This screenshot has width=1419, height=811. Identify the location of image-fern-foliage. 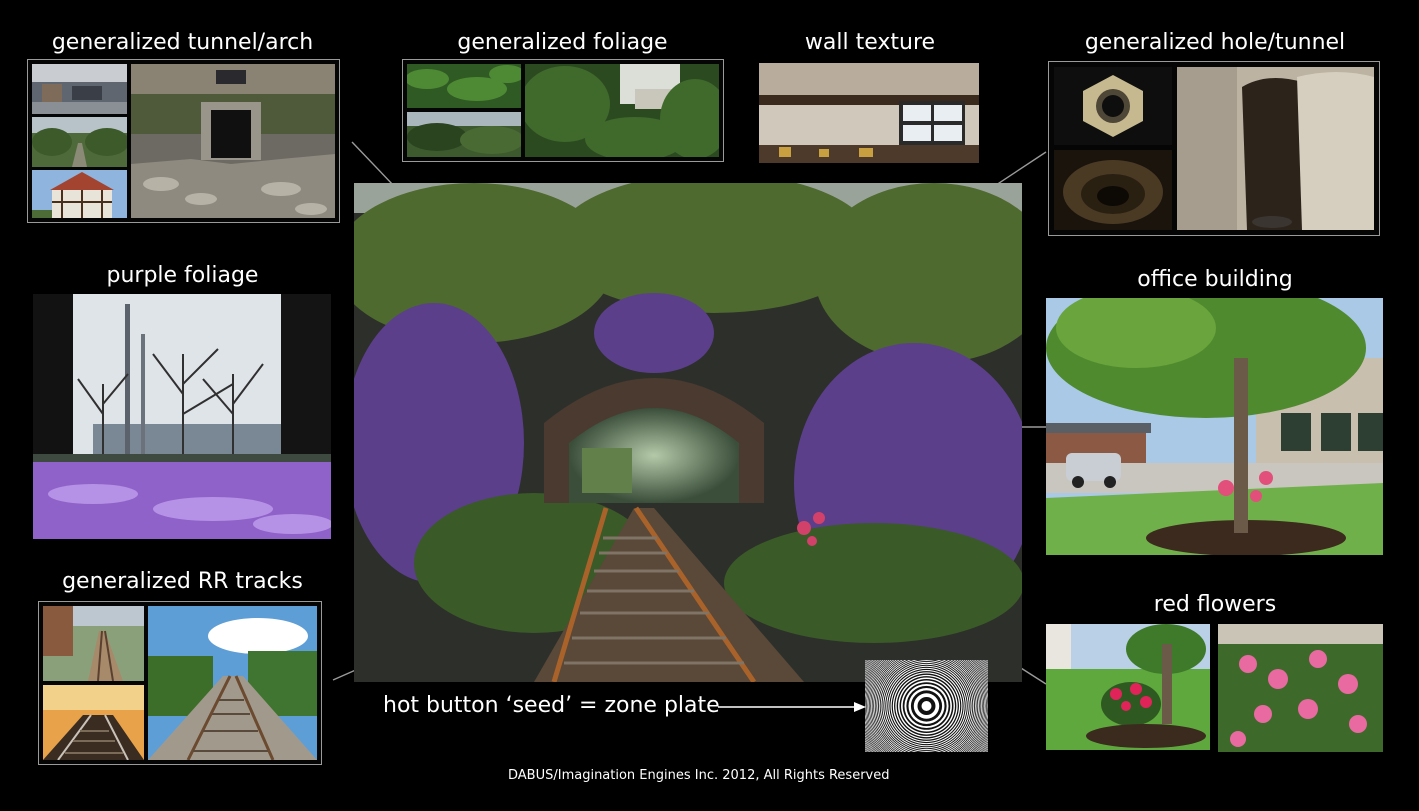
(464, 86).